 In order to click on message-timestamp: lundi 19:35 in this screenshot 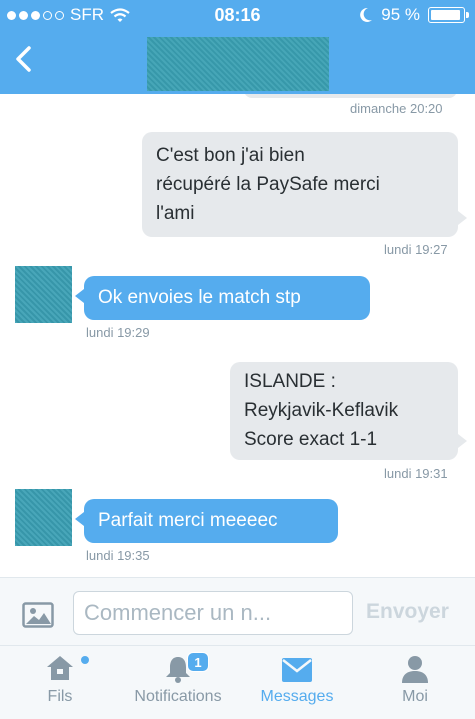, I will do `click(118, 555)`.